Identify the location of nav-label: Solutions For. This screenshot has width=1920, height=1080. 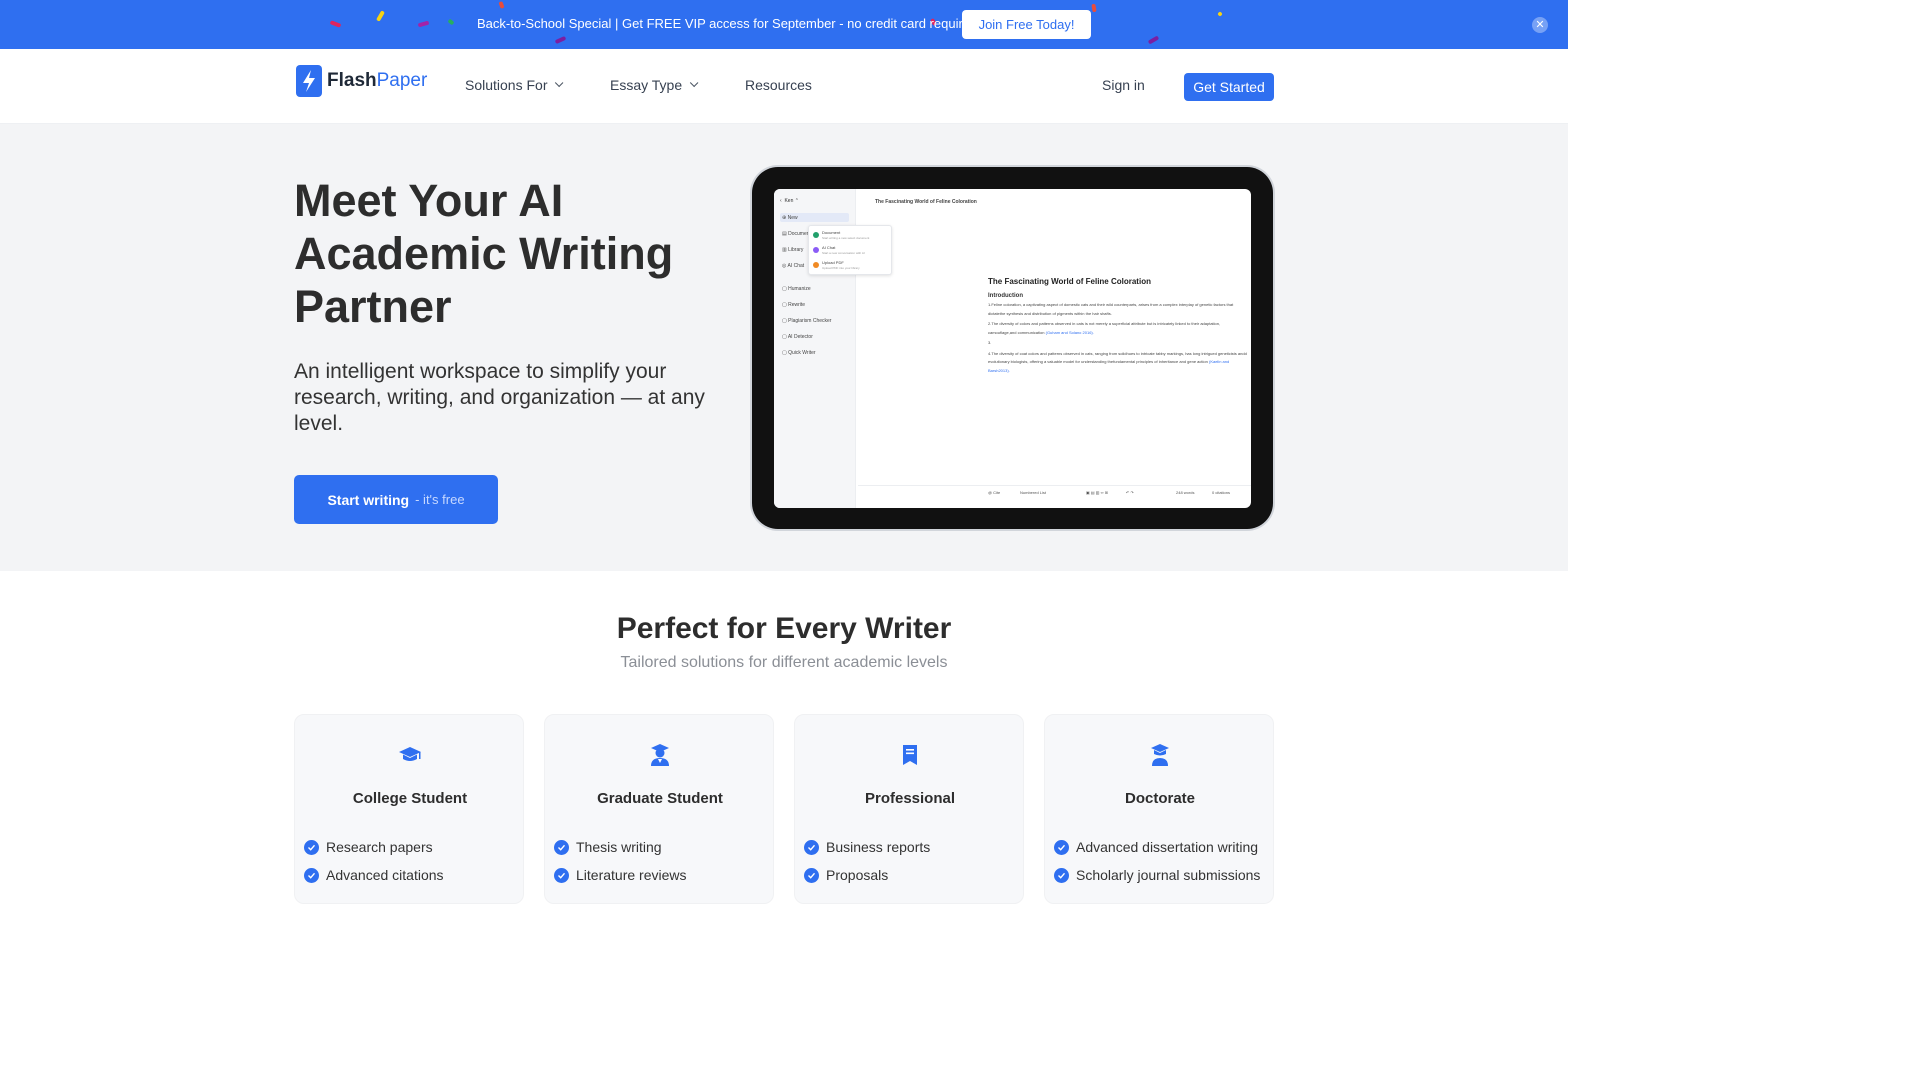
(506, 85).